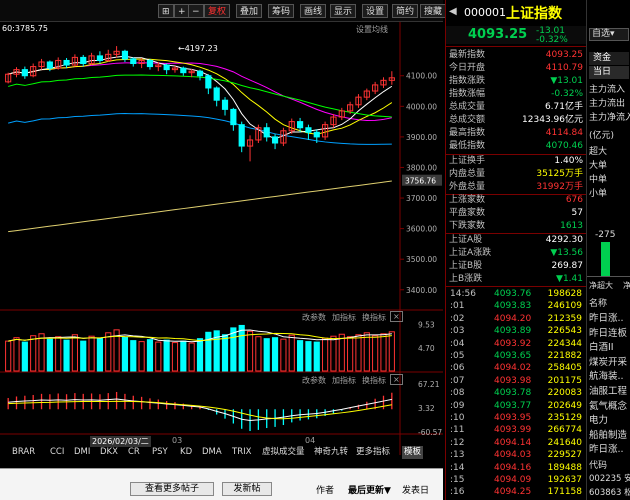 This screenshot has height=500, width=630. What do you see at coordinates (134, 452) in the screenshot?
I see `indicator-tab: CR` at bounding box center [134, 452].